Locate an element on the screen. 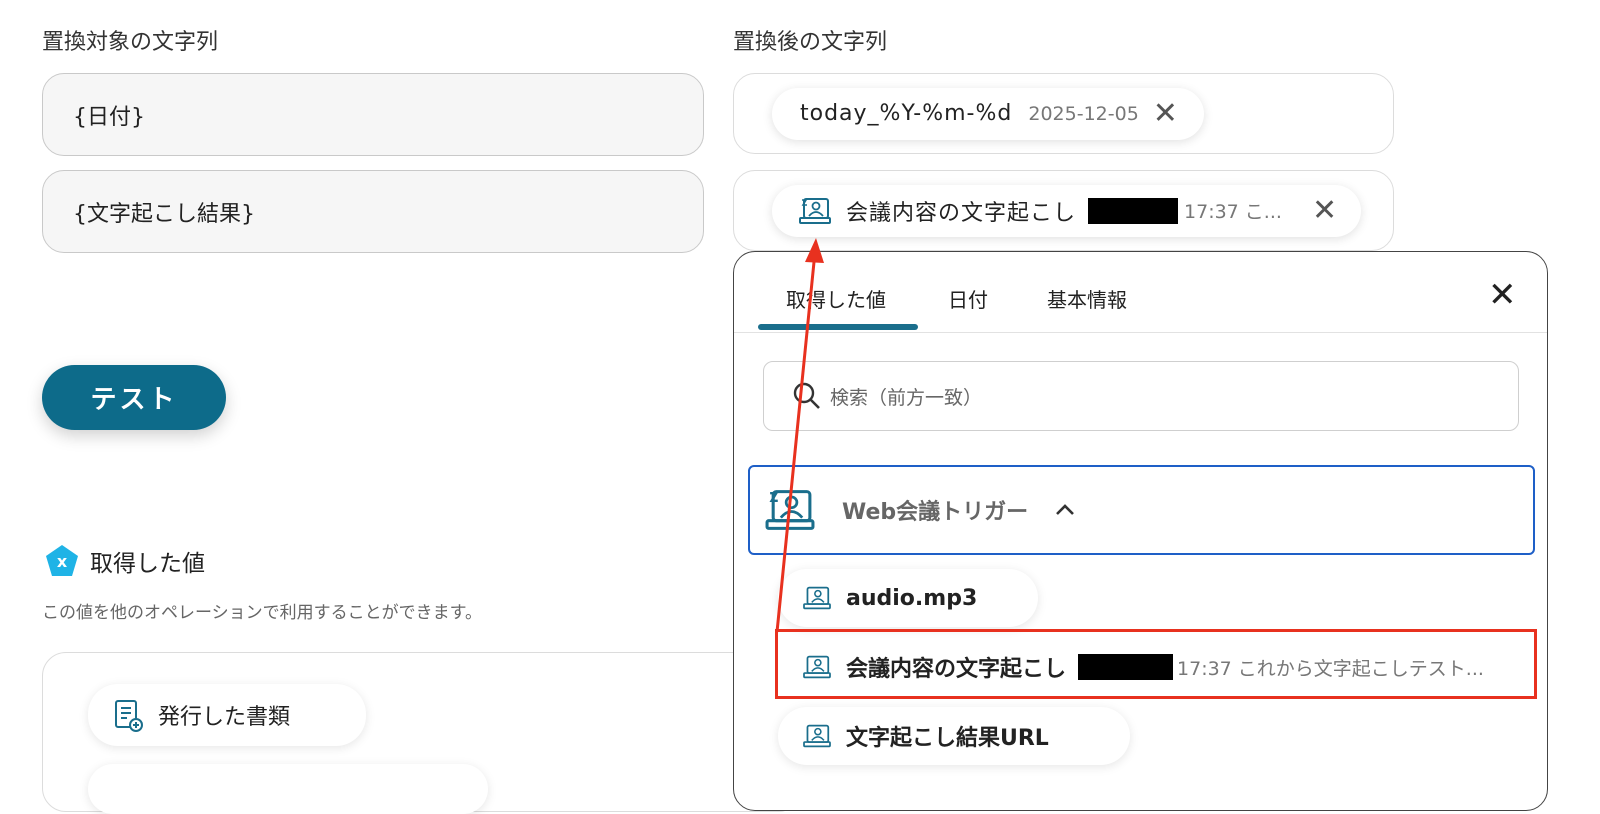  document-icon is located at coordinates (129, 716).